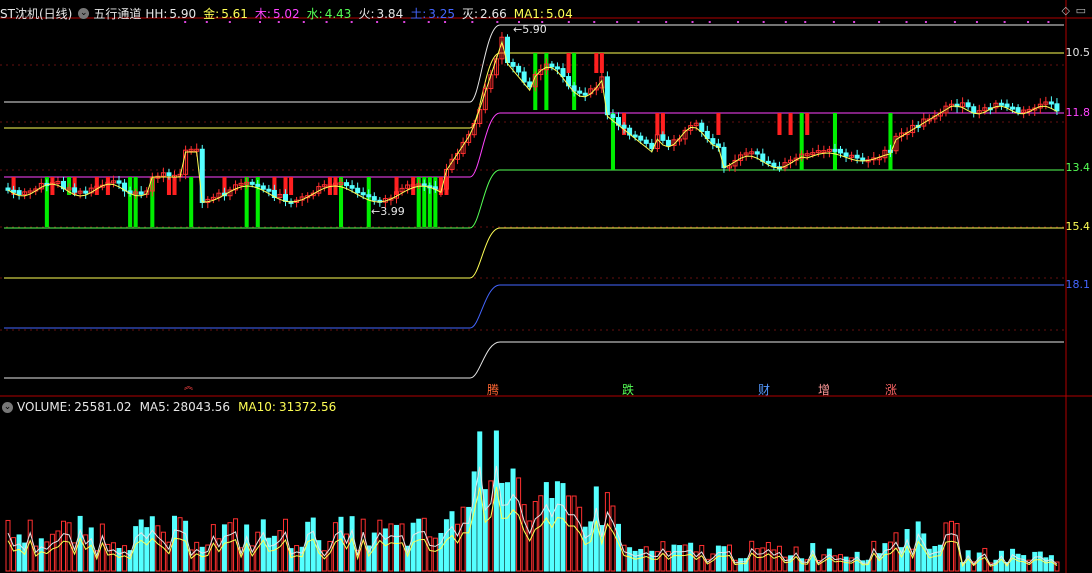 This screenshot has width=1092, height=573. Describe the element at coordinates (390, 13) in the screenshot. I see `indicator-value: 3.84` at that location.